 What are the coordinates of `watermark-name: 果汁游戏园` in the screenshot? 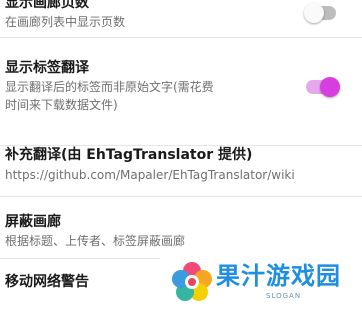 It's located at (278, 276).